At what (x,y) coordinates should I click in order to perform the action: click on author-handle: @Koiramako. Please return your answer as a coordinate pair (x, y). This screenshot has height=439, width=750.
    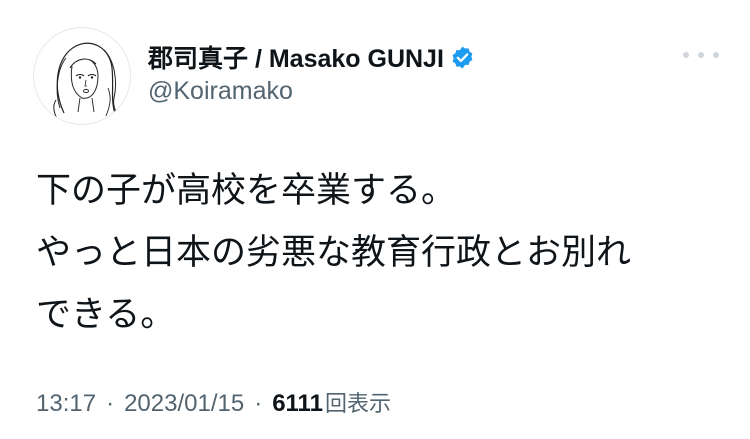
    Looking at the image, I should click on (220, 91).